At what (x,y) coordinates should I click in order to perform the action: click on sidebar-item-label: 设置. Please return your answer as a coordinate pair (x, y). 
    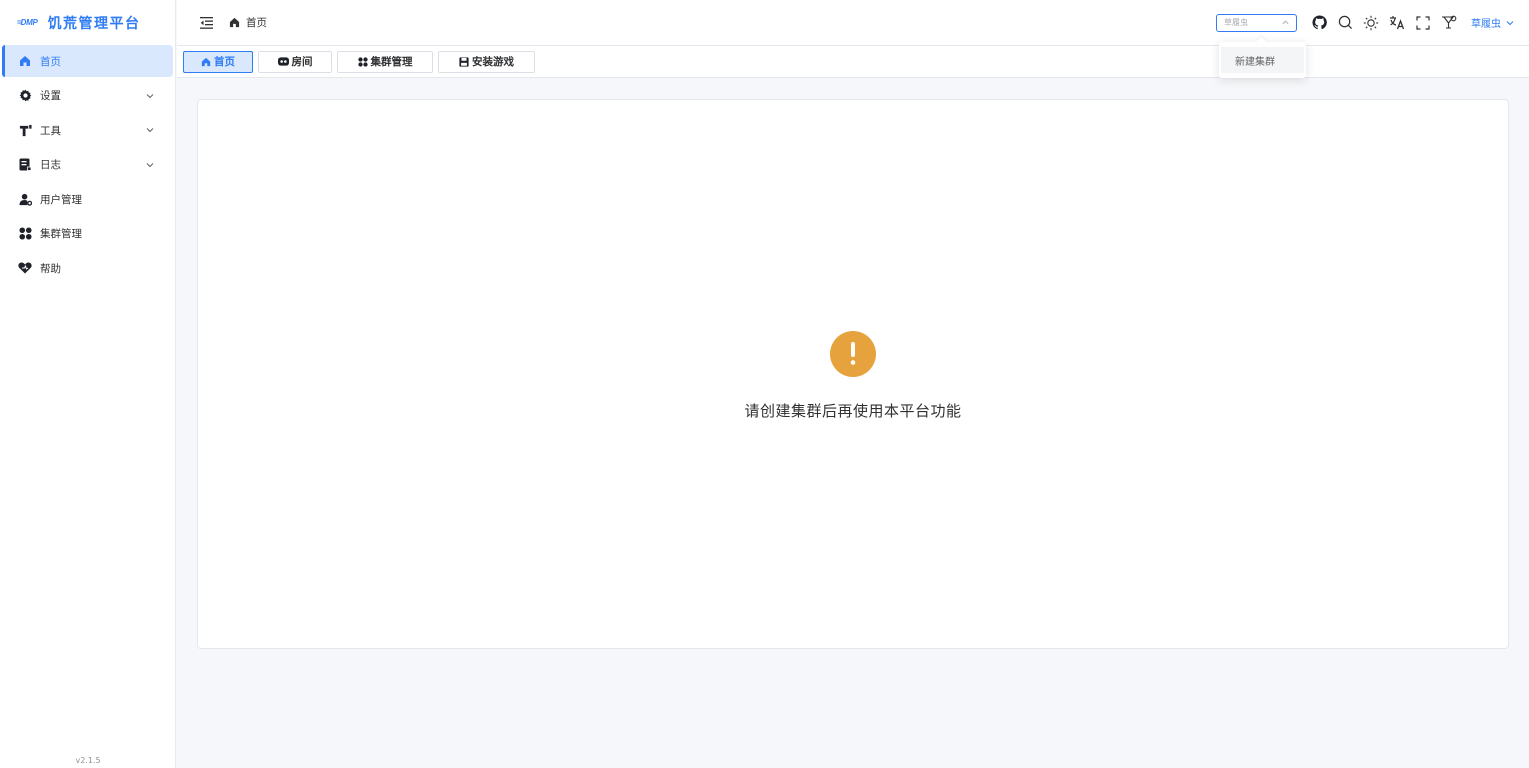
    Looking at the image, I should click on (50, 96).